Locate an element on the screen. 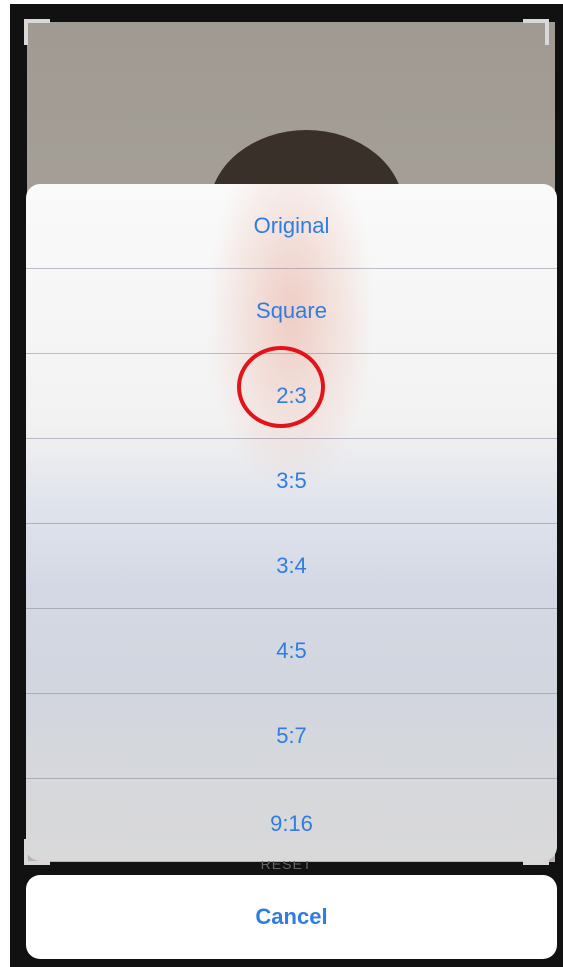 This screenshot has height=967, width=563. option-3-4: 3:4 is located at coordinates (291, 566).